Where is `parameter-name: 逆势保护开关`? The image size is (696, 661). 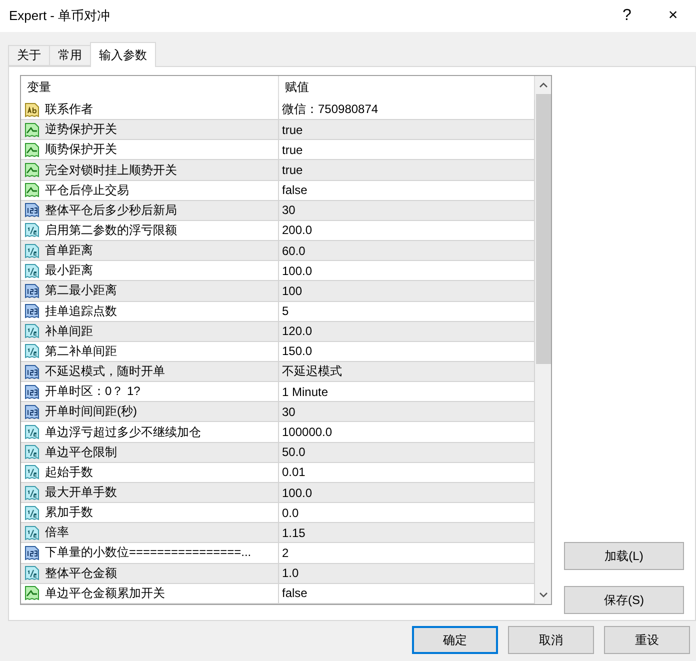 parameter-name: 逆势保护开关 is located at coordinates (81, 129).